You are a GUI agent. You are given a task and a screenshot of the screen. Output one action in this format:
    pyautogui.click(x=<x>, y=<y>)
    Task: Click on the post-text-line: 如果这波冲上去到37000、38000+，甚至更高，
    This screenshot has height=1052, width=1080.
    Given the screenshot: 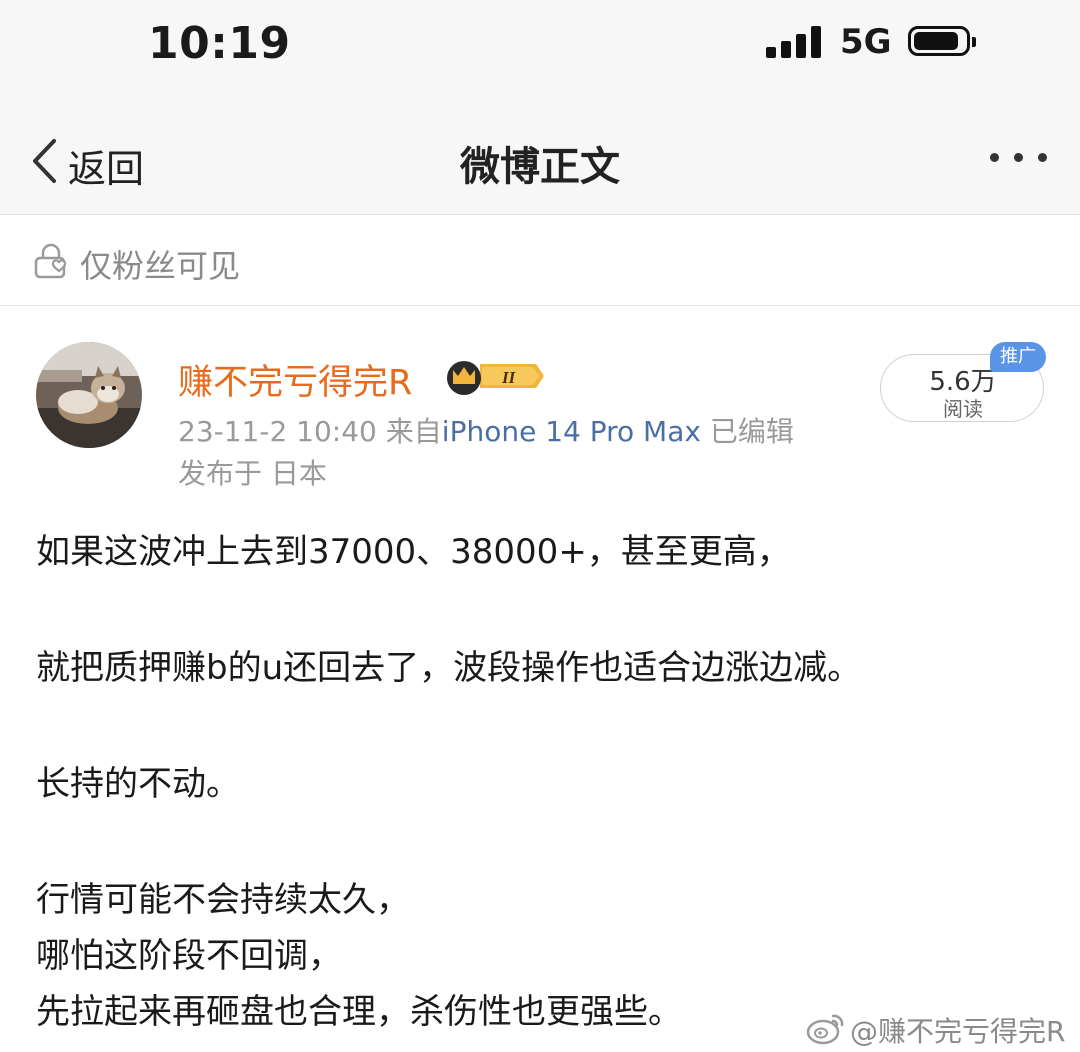 What is the action you would take?
    pyautogui.click(x=413, y=552)
    